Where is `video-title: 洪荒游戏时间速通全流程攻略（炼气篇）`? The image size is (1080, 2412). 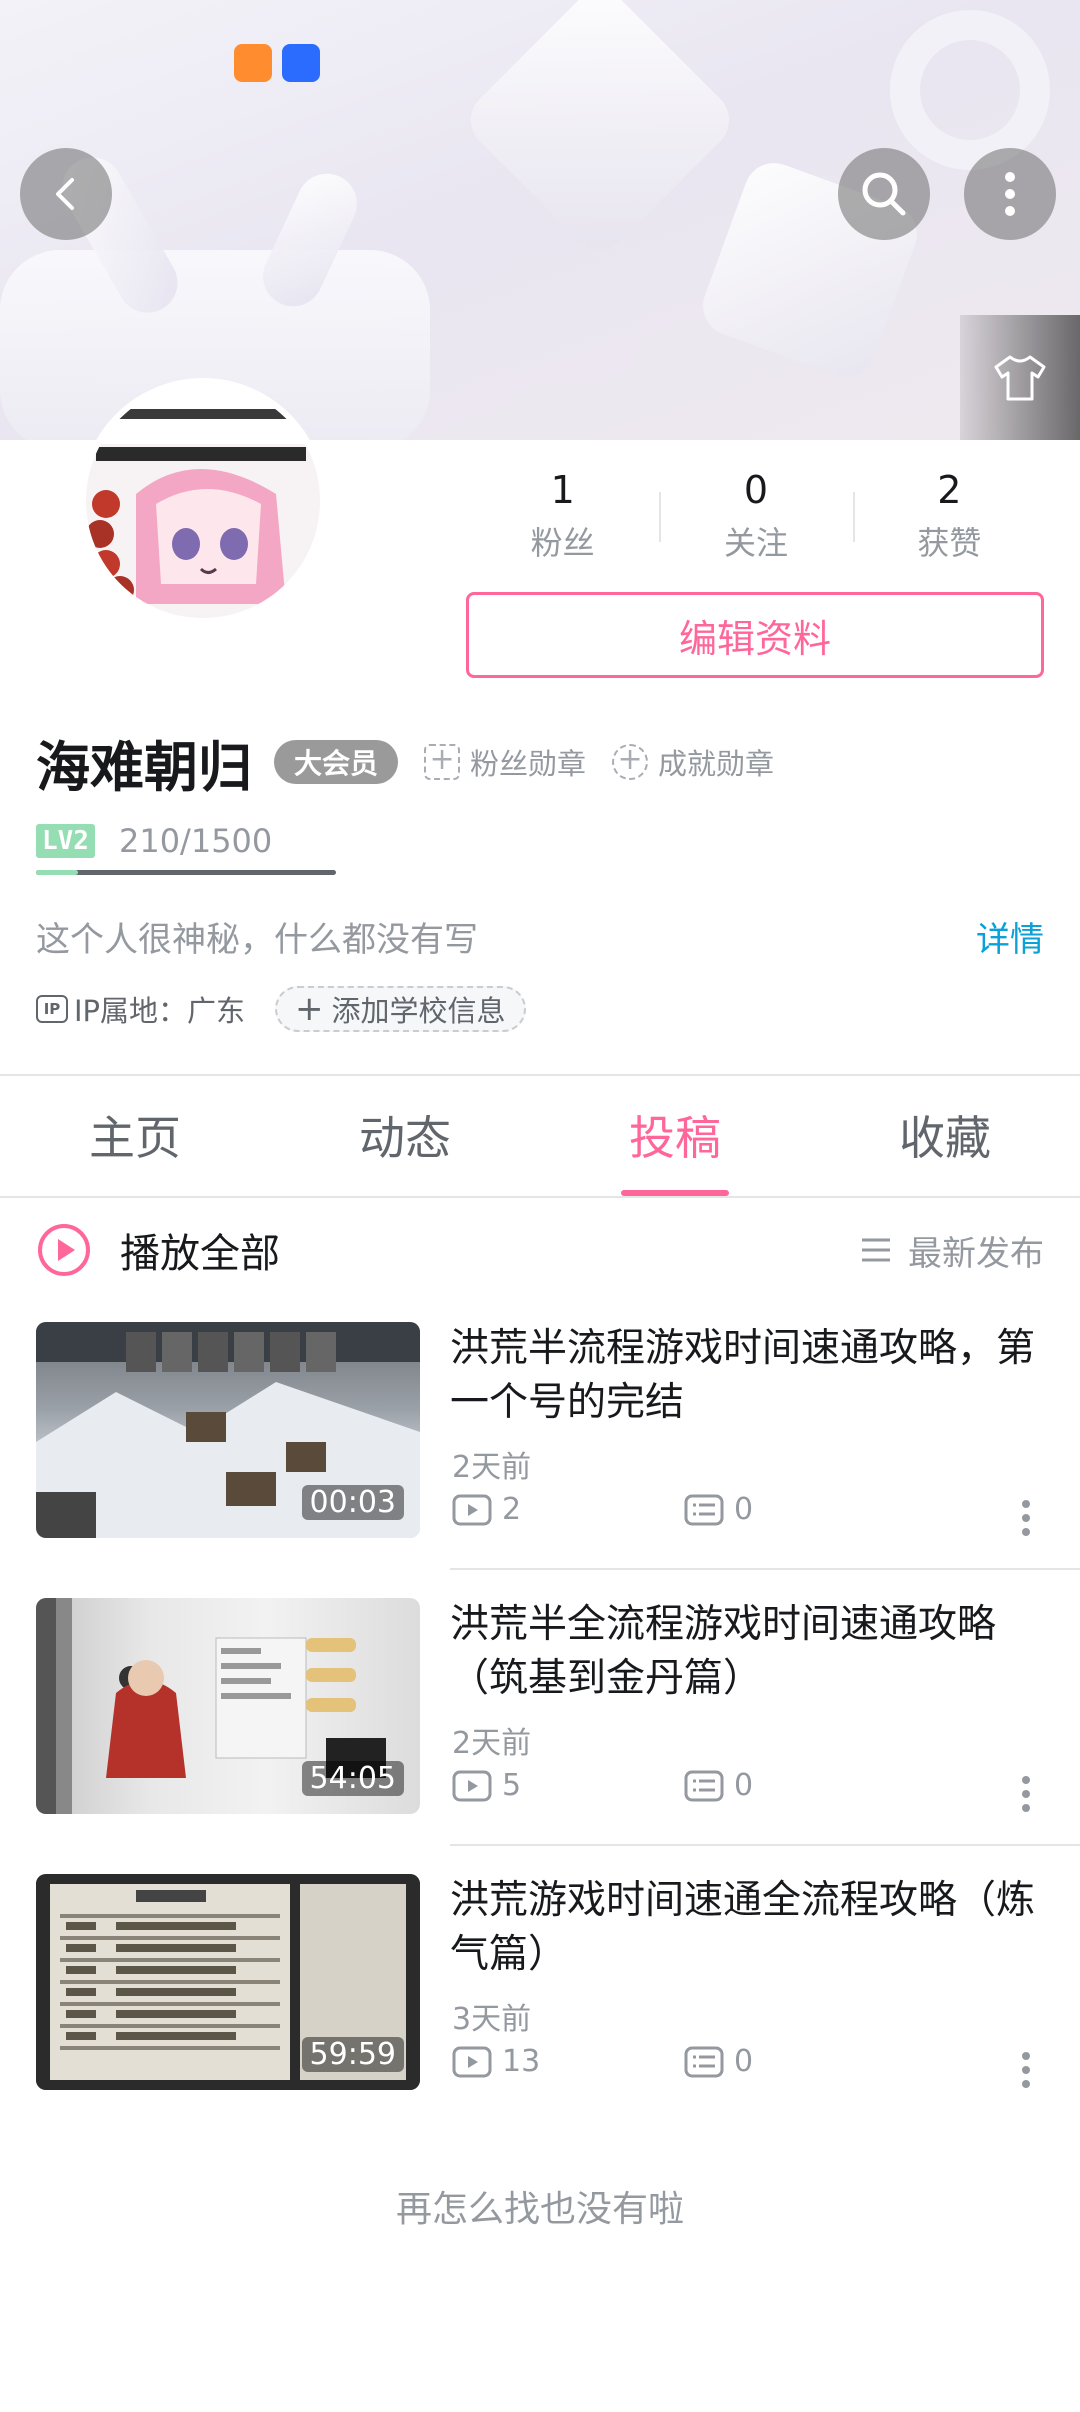
video-title: 洪荒游戏时间速通全流程攻略（炼气篇） is located at coordinates (750, 1928).